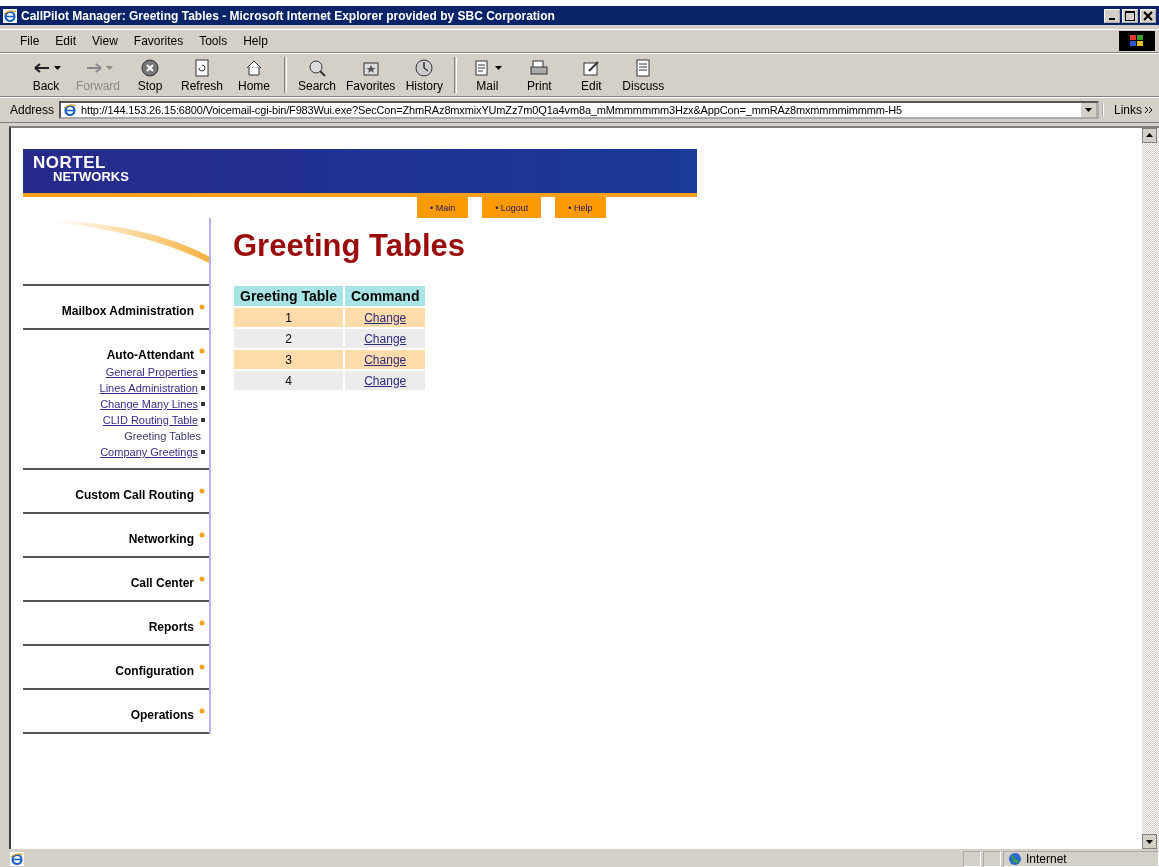 This screenshot has height=867, width=1159. Describe the element at coordinates (580, 207) in the screenshot. I see `nav-tab: • Help` at that location.